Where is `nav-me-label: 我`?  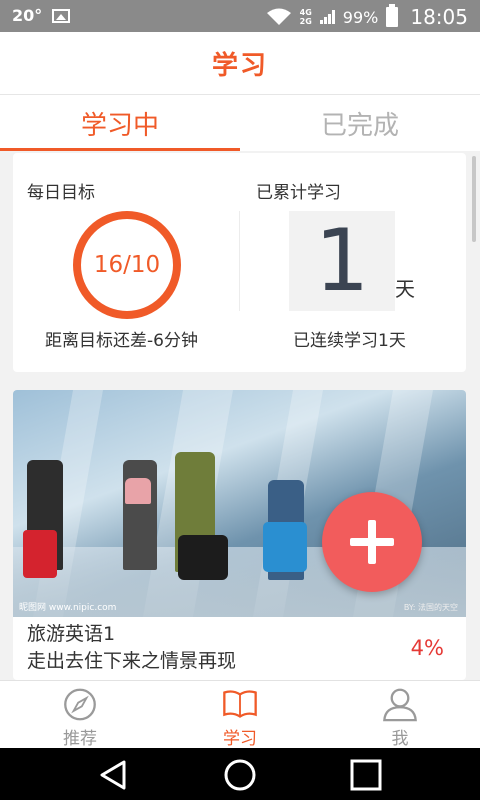 nav-me-label: 我 is located at coordinates (400, 739).